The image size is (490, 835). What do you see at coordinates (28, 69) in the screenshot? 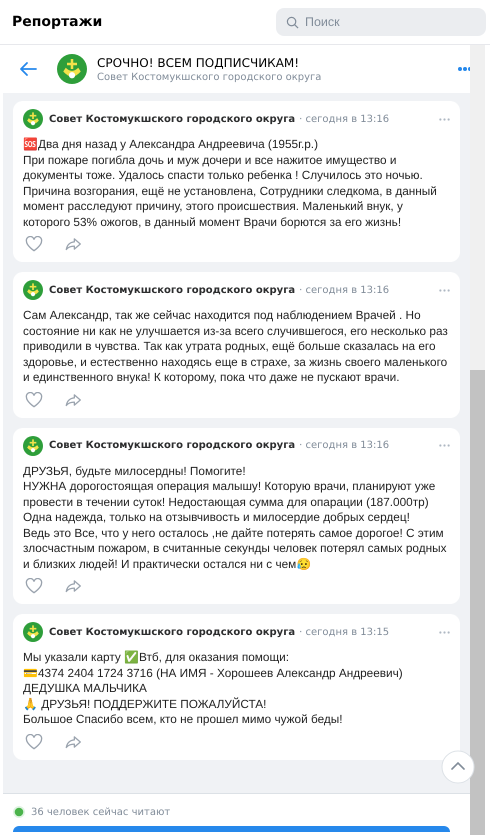
I see `back-arrow-icon` at bounding box center [28, 69].